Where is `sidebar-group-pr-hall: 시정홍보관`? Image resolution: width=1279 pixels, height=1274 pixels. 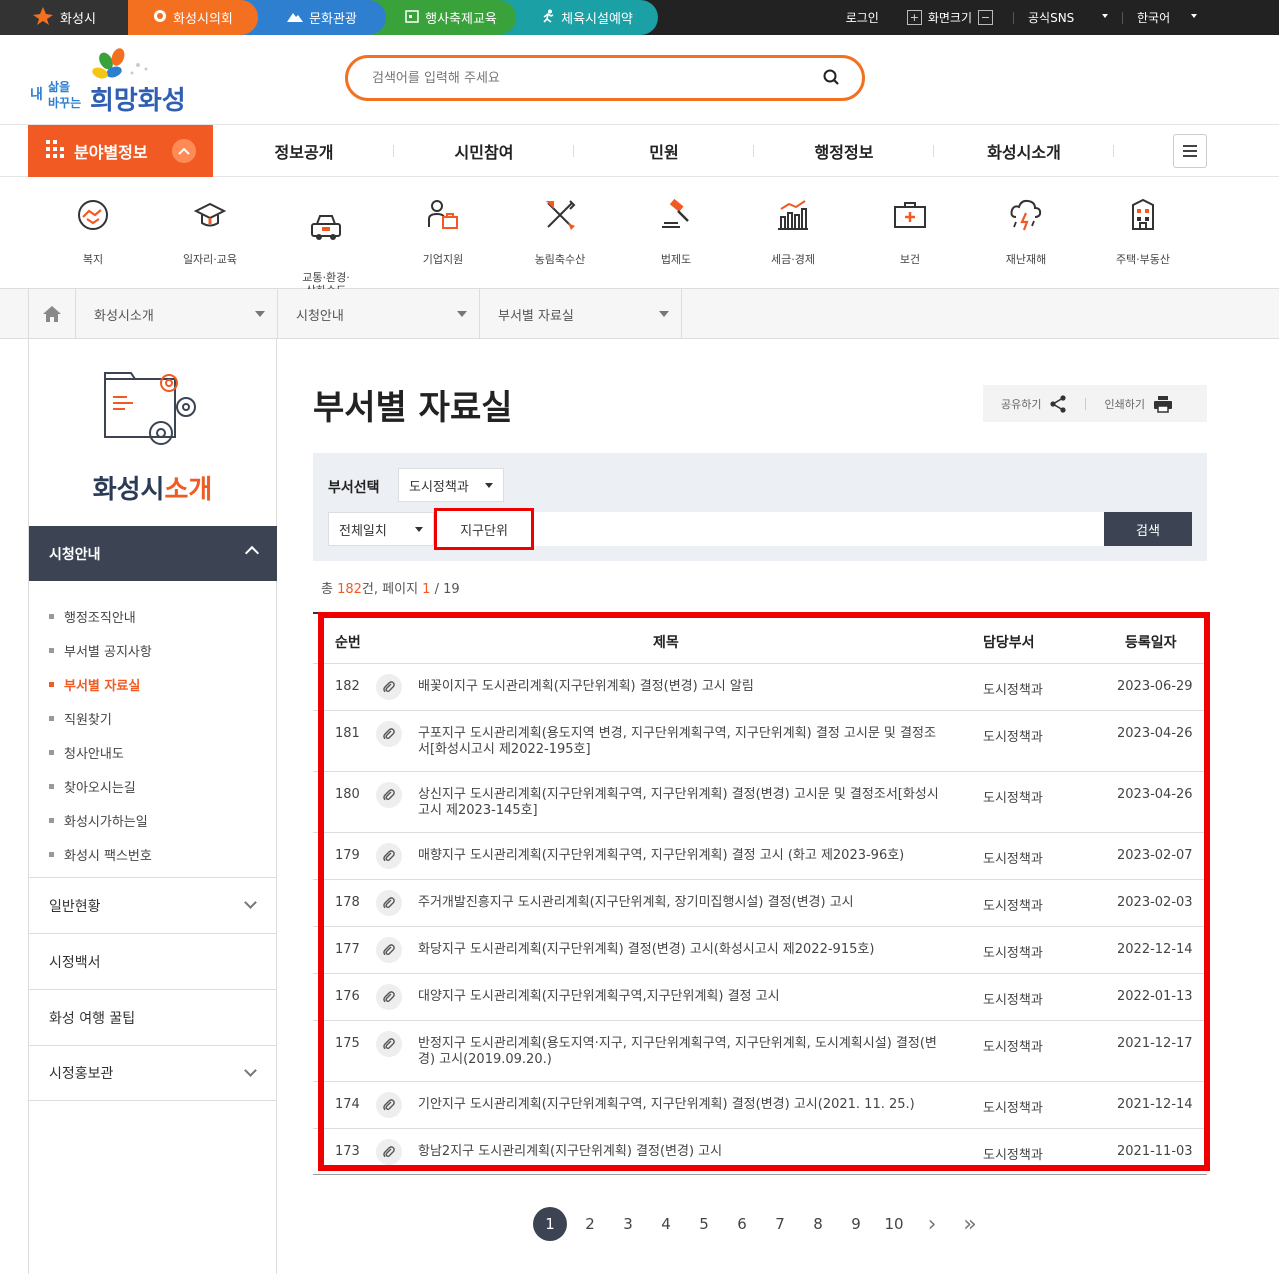 sidebar-group-pr-hall: 시정홍보관 is located at coordinates (153, 1073).